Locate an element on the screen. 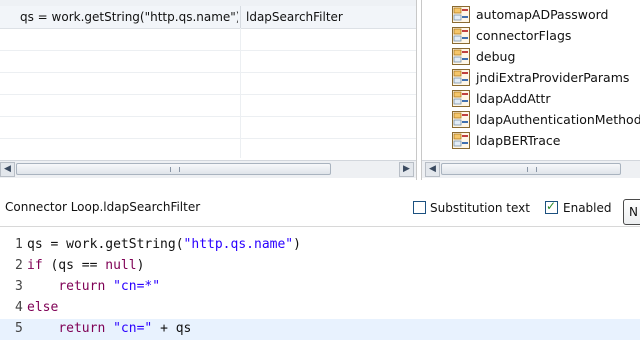 Image resolution: width=640 pixels, height=360 pixels. enabled-checkbox: ✓ is located at coordinates (551, 206).